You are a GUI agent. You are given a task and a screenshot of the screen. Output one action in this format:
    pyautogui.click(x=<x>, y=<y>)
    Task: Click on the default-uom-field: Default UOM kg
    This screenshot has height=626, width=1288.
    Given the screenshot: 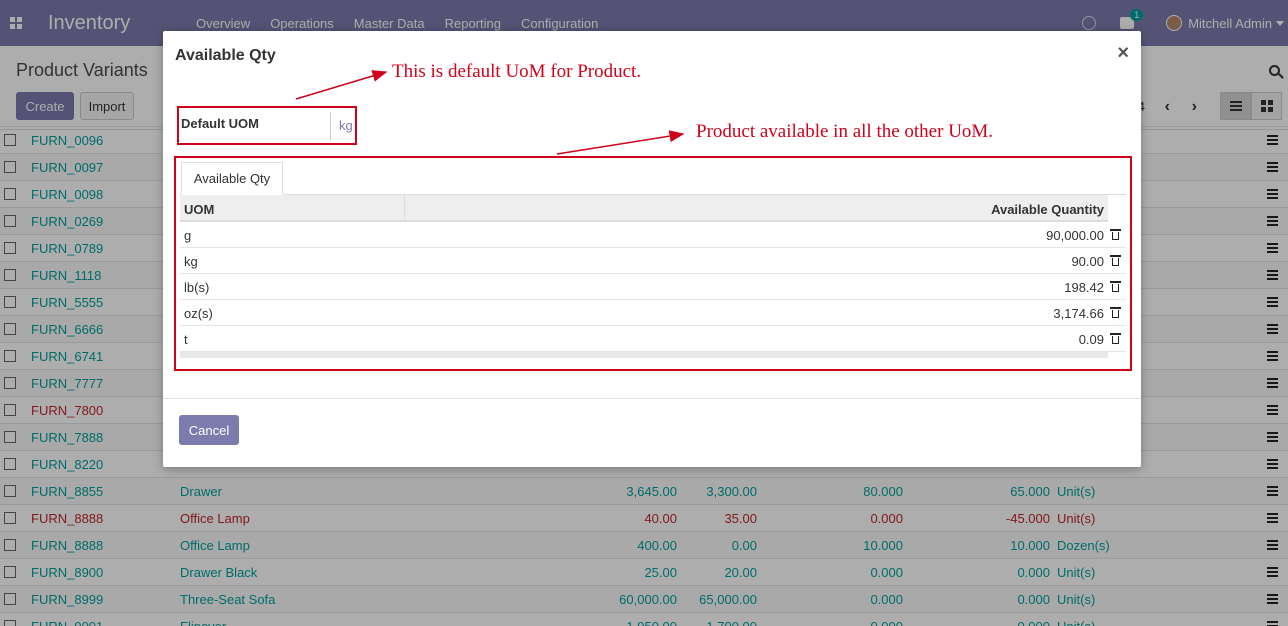 What is the action you would take?
    pyautogui.click(x=267, y=125)
    